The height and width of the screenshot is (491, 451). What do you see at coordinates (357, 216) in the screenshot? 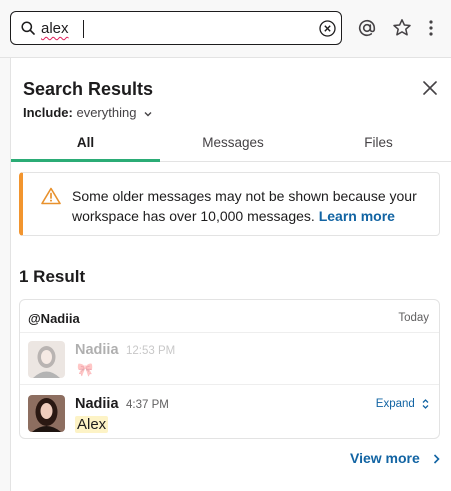
I see `learn-more-link: Learn more` at bounding box center [357, 216].